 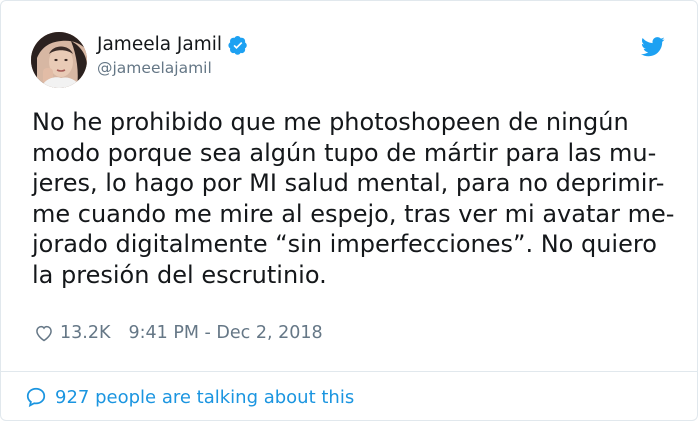 I want to click on avatar, so click(x=59, y=60).